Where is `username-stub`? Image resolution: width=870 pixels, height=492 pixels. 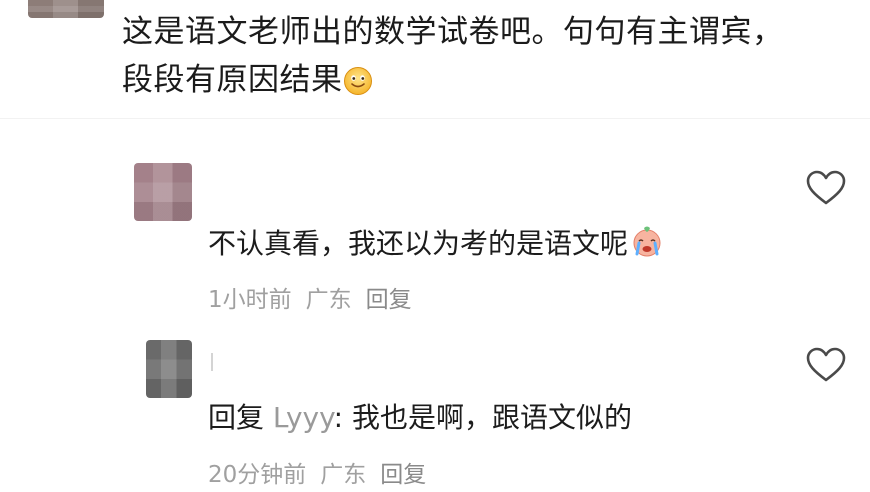 username-stub is located at coordinates (212, 362).